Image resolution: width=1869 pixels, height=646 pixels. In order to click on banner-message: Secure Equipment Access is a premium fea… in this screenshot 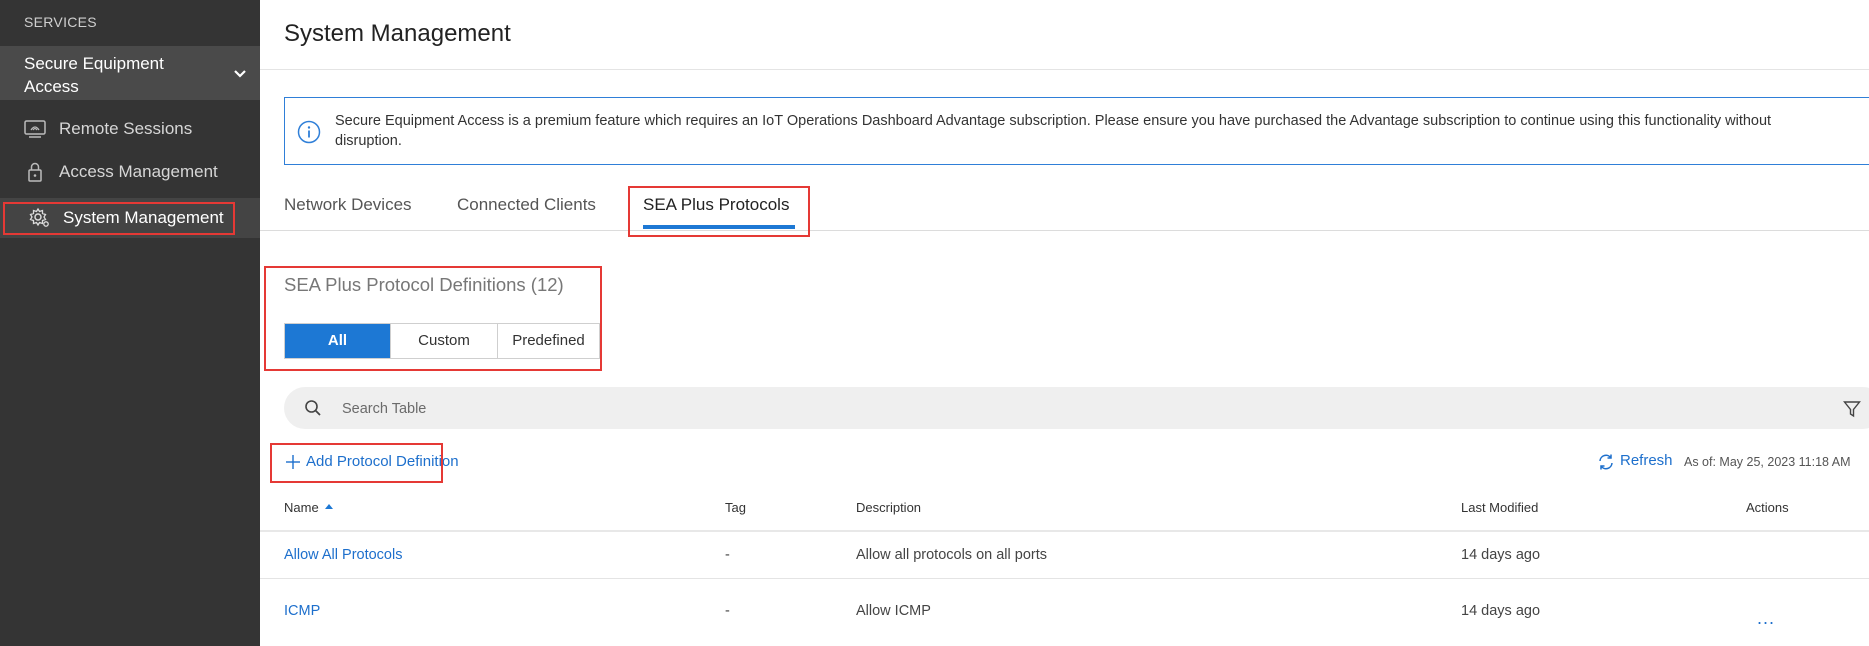, I will do `click(1053, 131)`.